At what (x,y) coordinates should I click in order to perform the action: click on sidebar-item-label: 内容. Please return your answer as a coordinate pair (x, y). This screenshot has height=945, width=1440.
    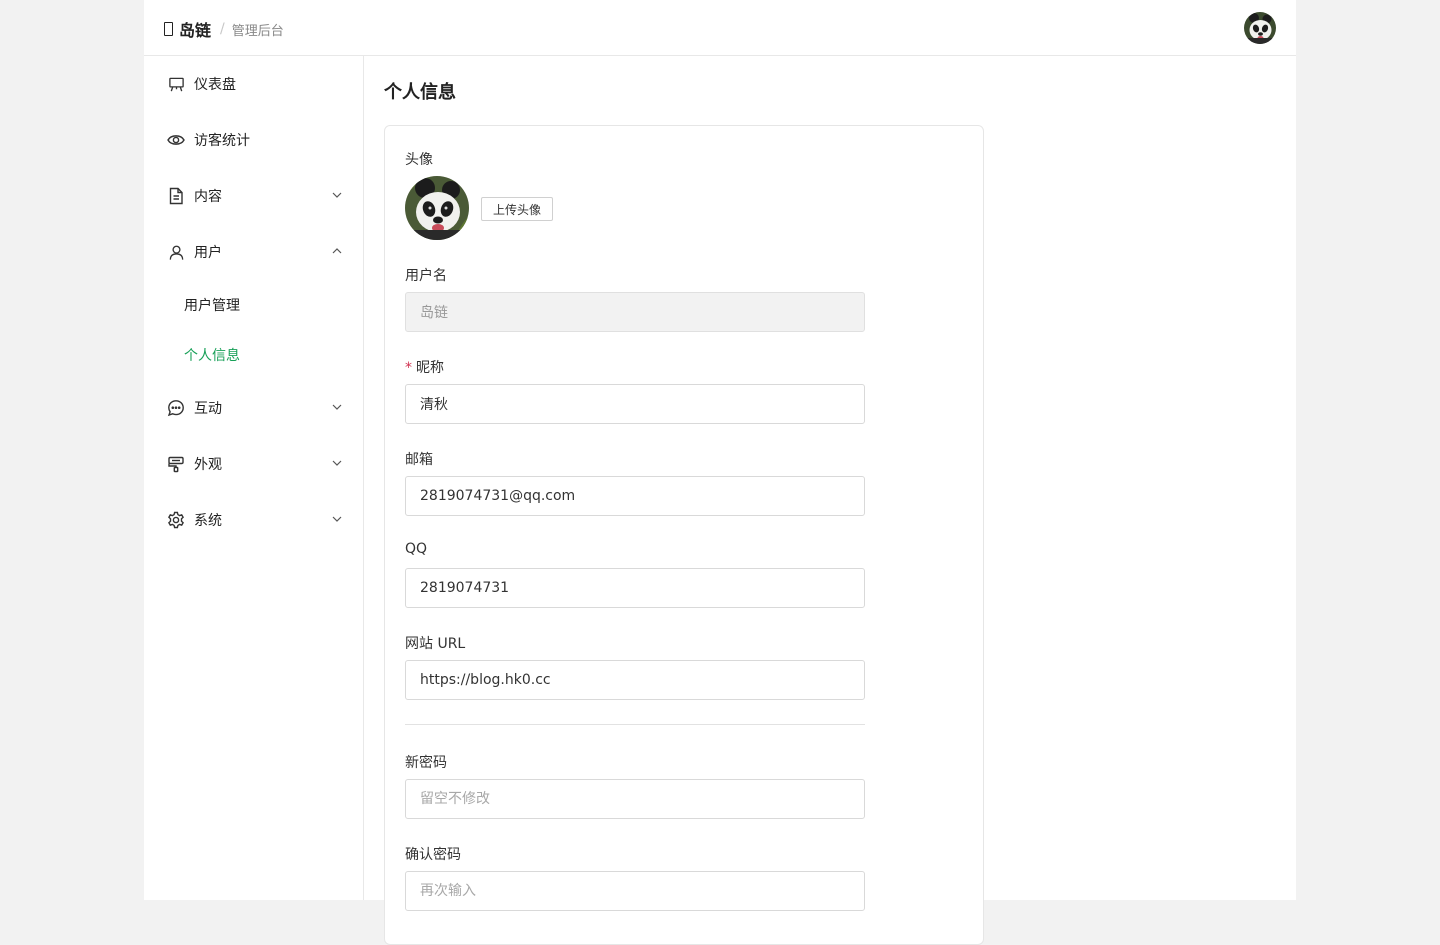
    Looking at the image, I should click on (208, 197).